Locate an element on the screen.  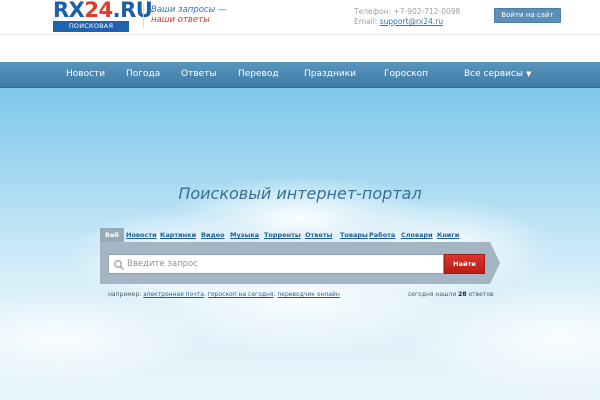
nav-item-horoscope: Гороскоп is located at coordinates (406, 75).